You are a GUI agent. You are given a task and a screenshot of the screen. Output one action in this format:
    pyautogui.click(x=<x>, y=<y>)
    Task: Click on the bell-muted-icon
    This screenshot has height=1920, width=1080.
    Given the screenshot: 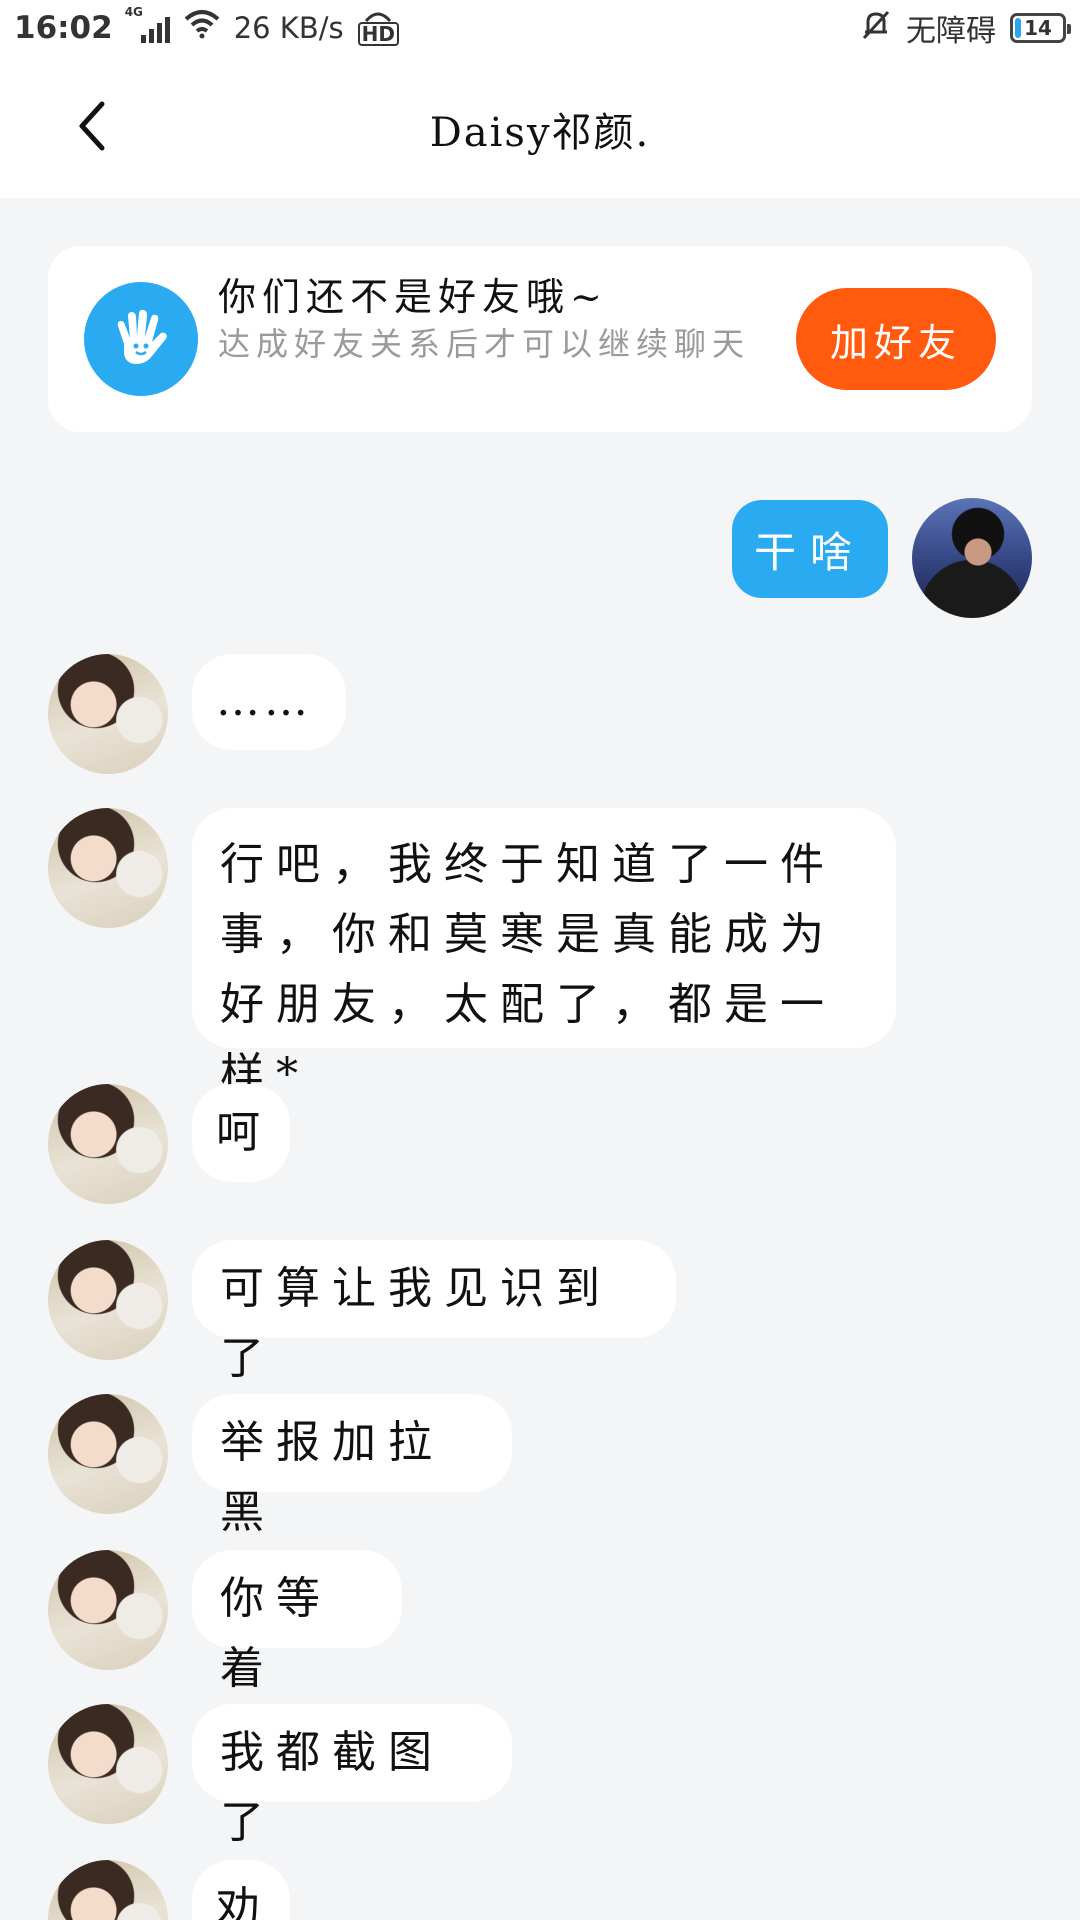 What is the action you would take?
    pyautogui.click(x=876, y=28)
    